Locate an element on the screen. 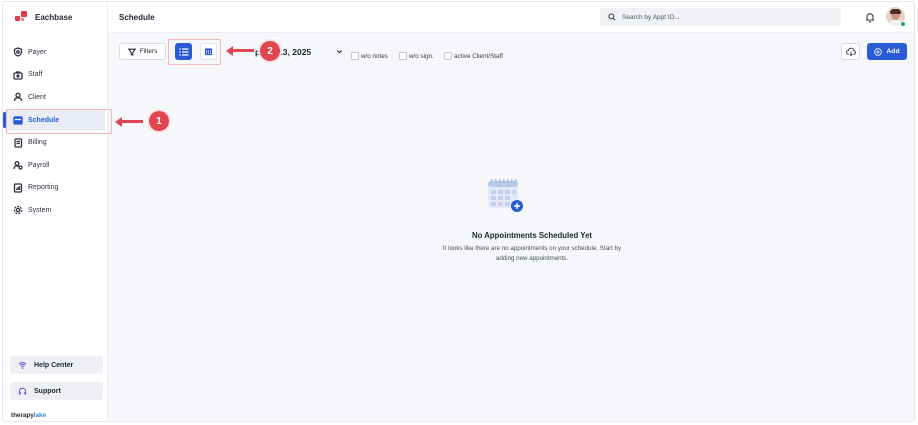  search-box is located at coordinates (720, 17).